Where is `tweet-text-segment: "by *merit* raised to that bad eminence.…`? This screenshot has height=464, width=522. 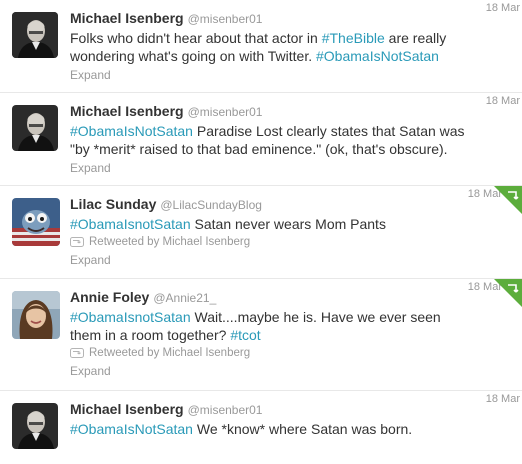
tweet-text-segment: "by *merit* raised to that bad eminence.… is located at coordinates (259, 149).